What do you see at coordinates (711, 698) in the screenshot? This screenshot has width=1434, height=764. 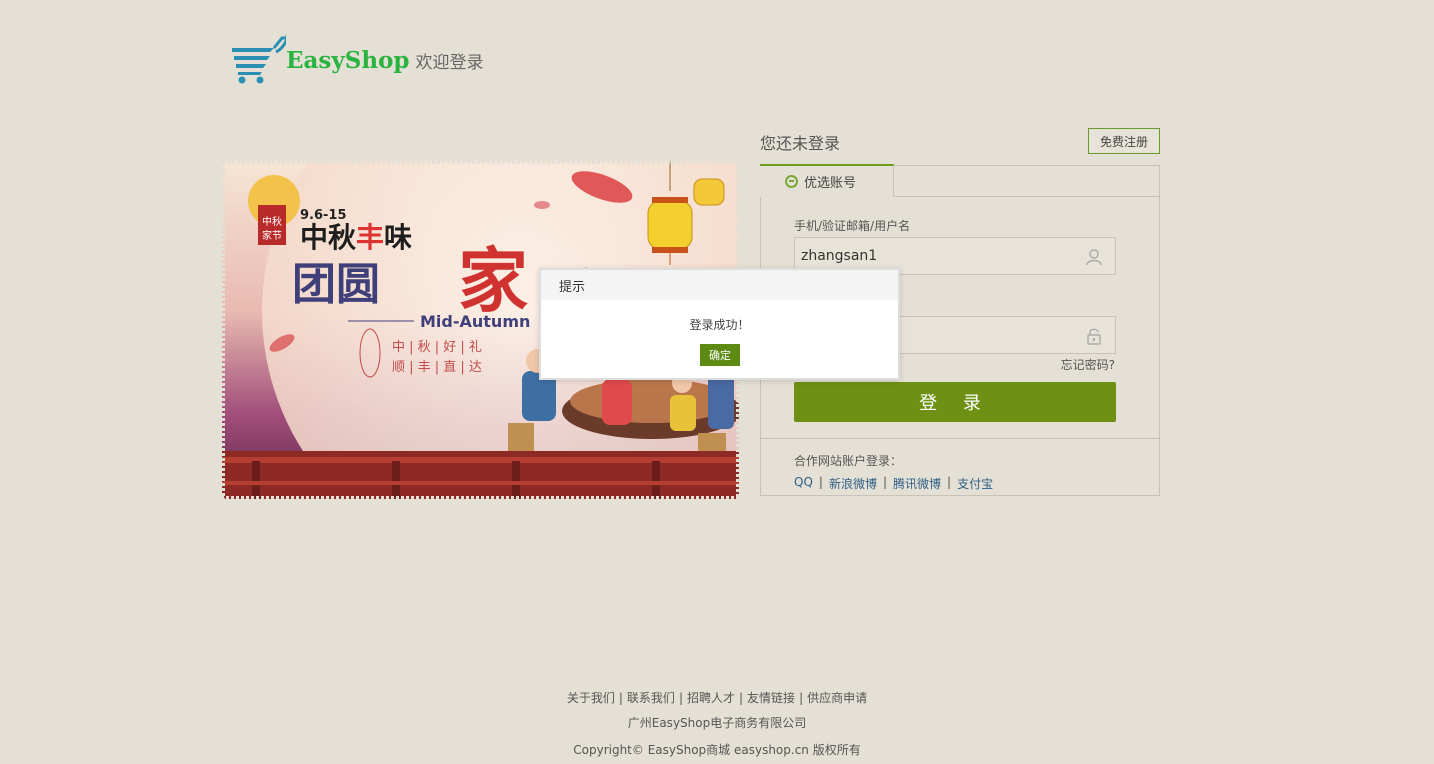 I see `footer-link-careers: 招聘人才` at bounding box center [711, 698].